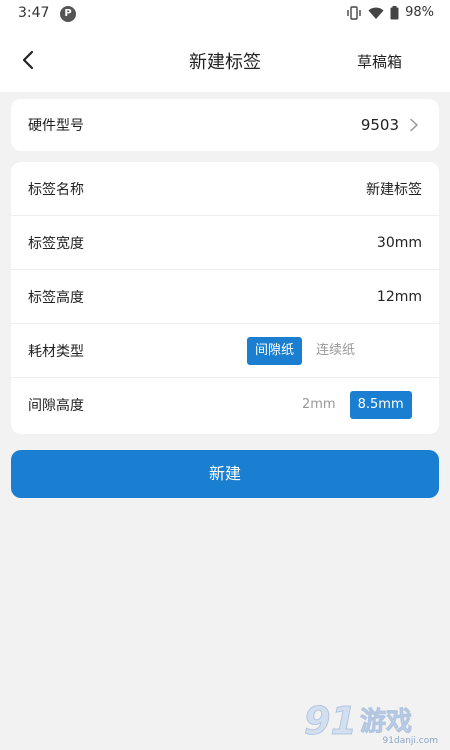 This screenshot has height=750, width=450. I want to click on status-icons: 98%, so click(390, 12).